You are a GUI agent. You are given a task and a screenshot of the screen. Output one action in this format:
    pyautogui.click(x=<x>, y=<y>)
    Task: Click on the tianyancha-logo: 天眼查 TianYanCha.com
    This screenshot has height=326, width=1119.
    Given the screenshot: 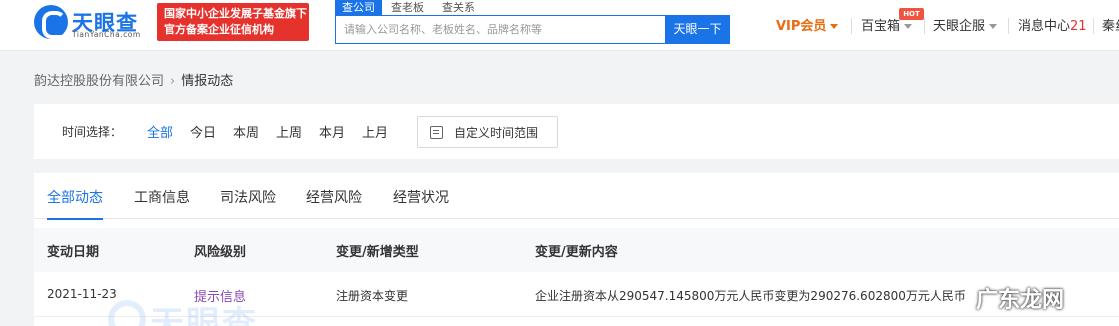 What is the action you would take?
    pyautogui.click(x=93, y=23)
    